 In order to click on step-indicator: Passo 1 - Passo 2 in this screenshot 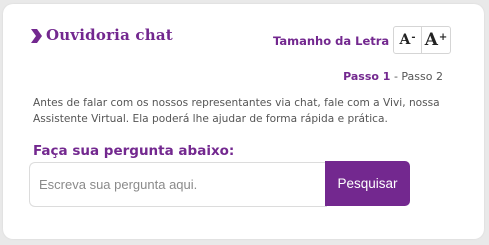, I will do `click(393, 76)`.